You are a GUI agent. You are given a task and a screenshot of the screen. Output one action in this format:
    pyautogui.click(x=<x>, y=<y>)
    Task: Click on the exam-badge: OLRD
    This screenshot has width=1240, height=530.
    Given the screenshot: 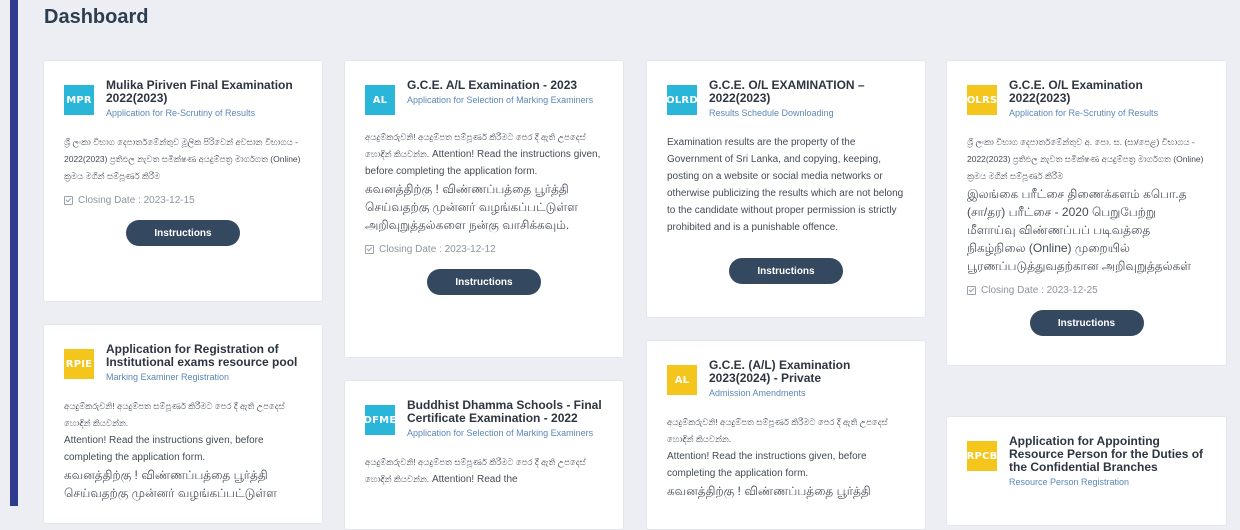 What is the action you would take?
    pyautogui.click(x=682, y=100)
    